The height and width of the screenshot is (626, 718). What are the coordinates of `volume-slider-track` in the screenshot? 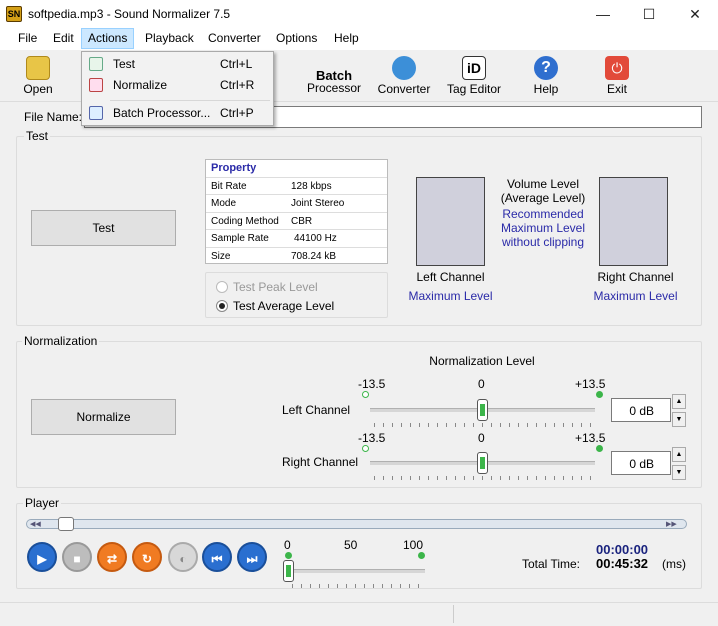 It's located at (357, 571).